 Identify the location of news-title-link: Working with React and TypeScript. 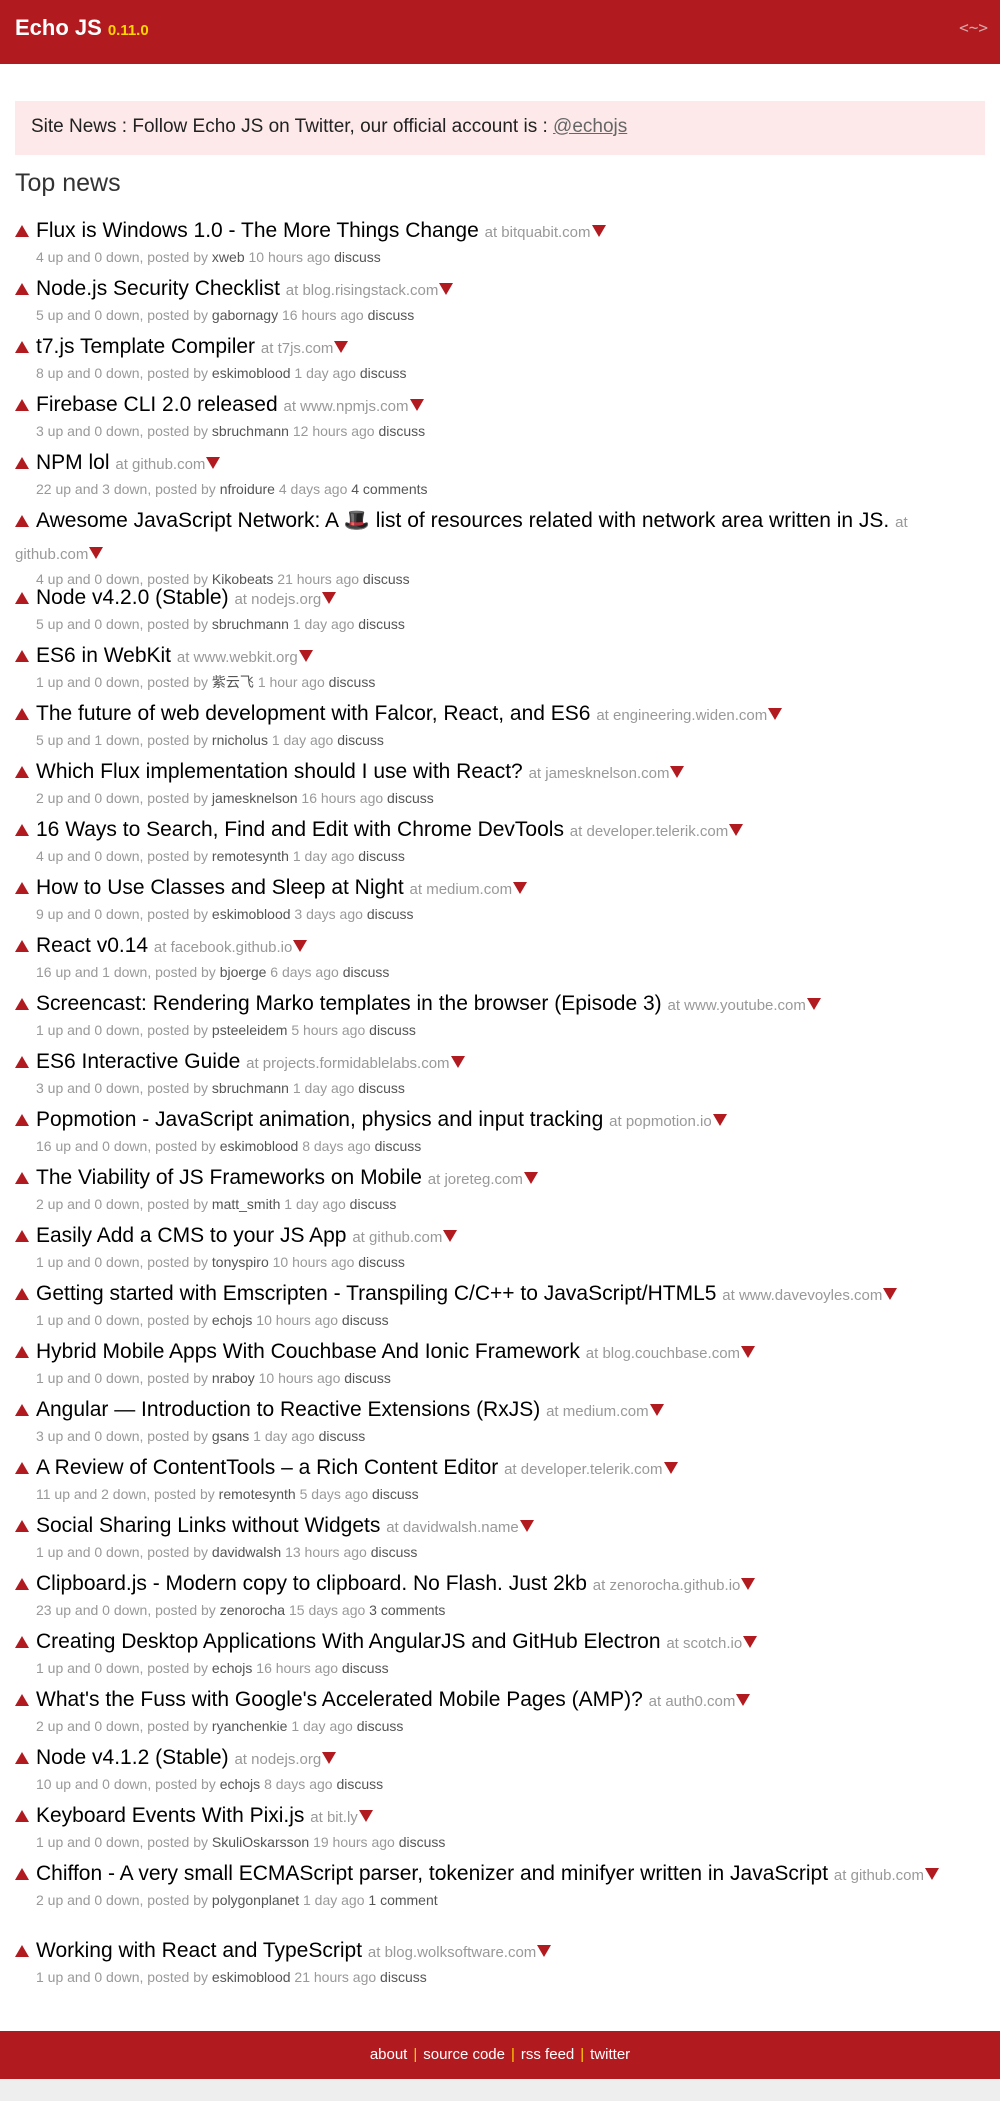
(199, 1950).